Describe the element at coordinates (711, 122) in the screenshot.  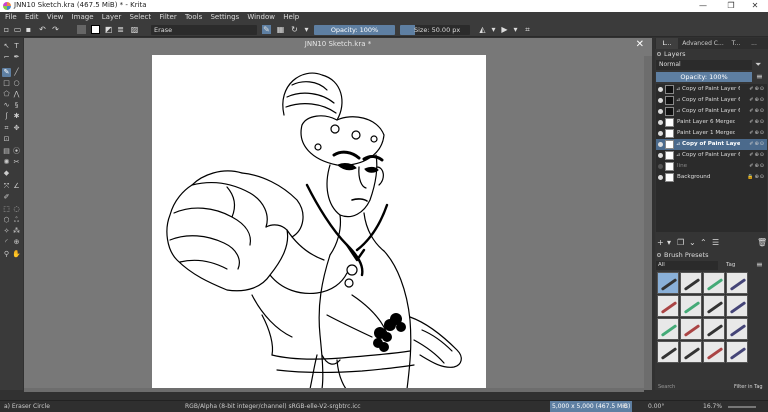
I see `layer-row: Paint Layer 6 Merged ✐⊕⊙` at that location.